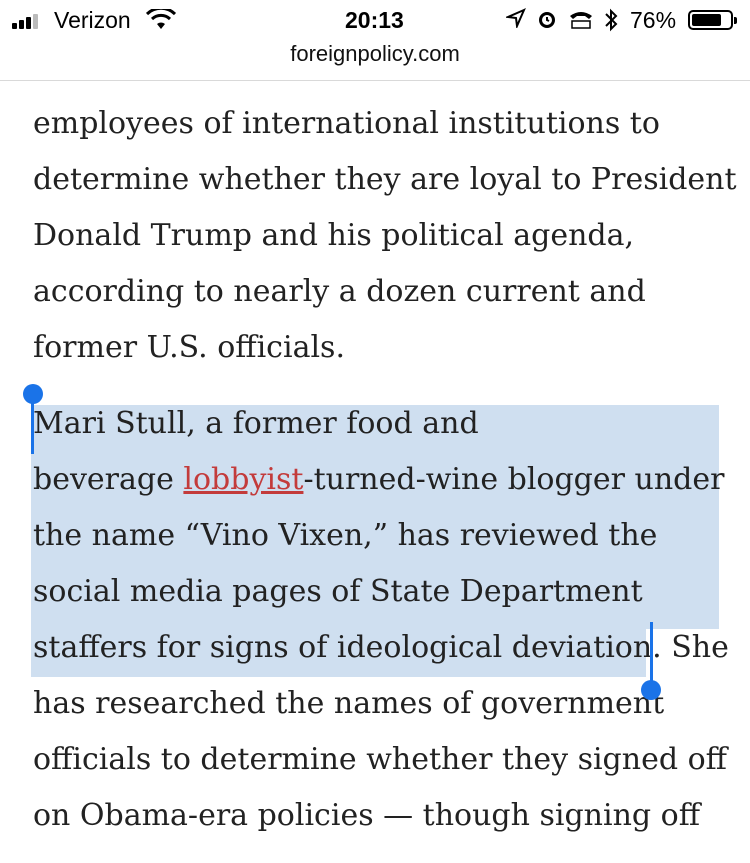 Image resolution: width=750 pixels, height=863 pixels. I want to click on text-line: former U.S. officials., so click(189, 347).